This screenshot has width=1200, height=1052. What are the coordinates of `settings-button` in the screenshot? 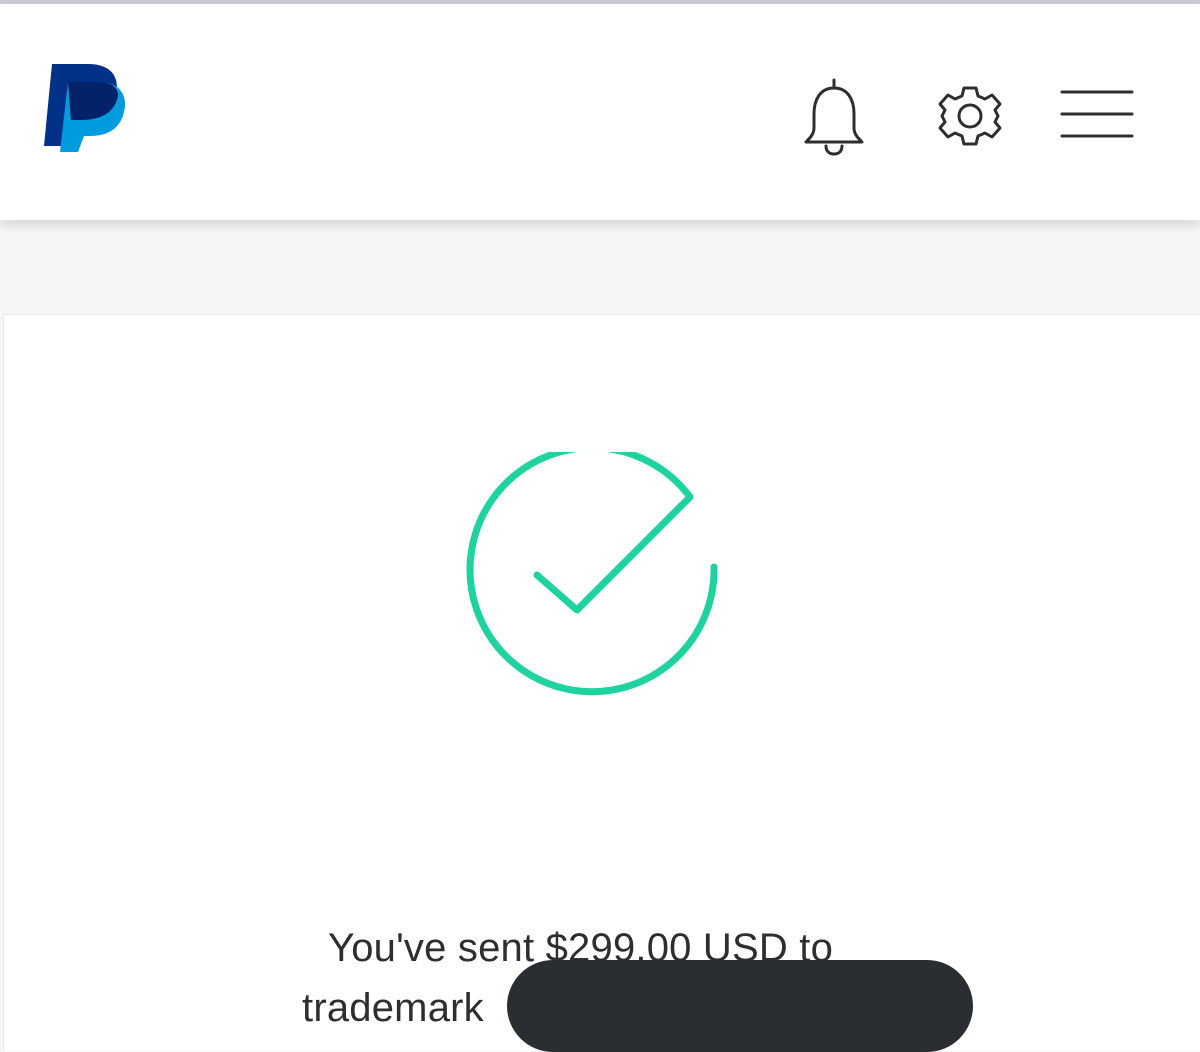 It's located at (970, 116).